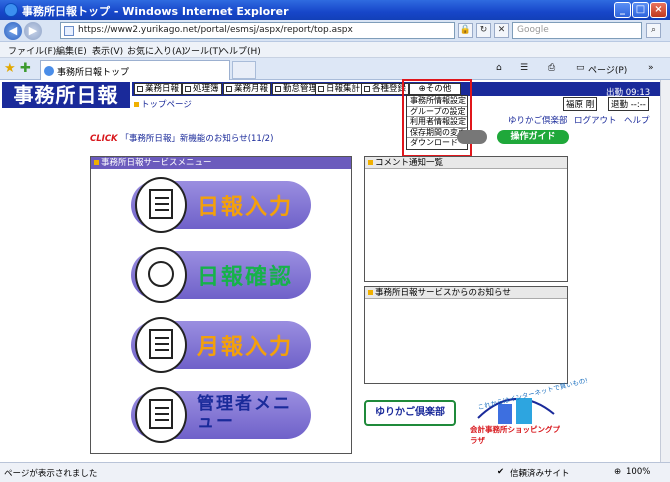 The image size is (670, 482). I want to click on user-name: 福原 剛, so click(580, 104).